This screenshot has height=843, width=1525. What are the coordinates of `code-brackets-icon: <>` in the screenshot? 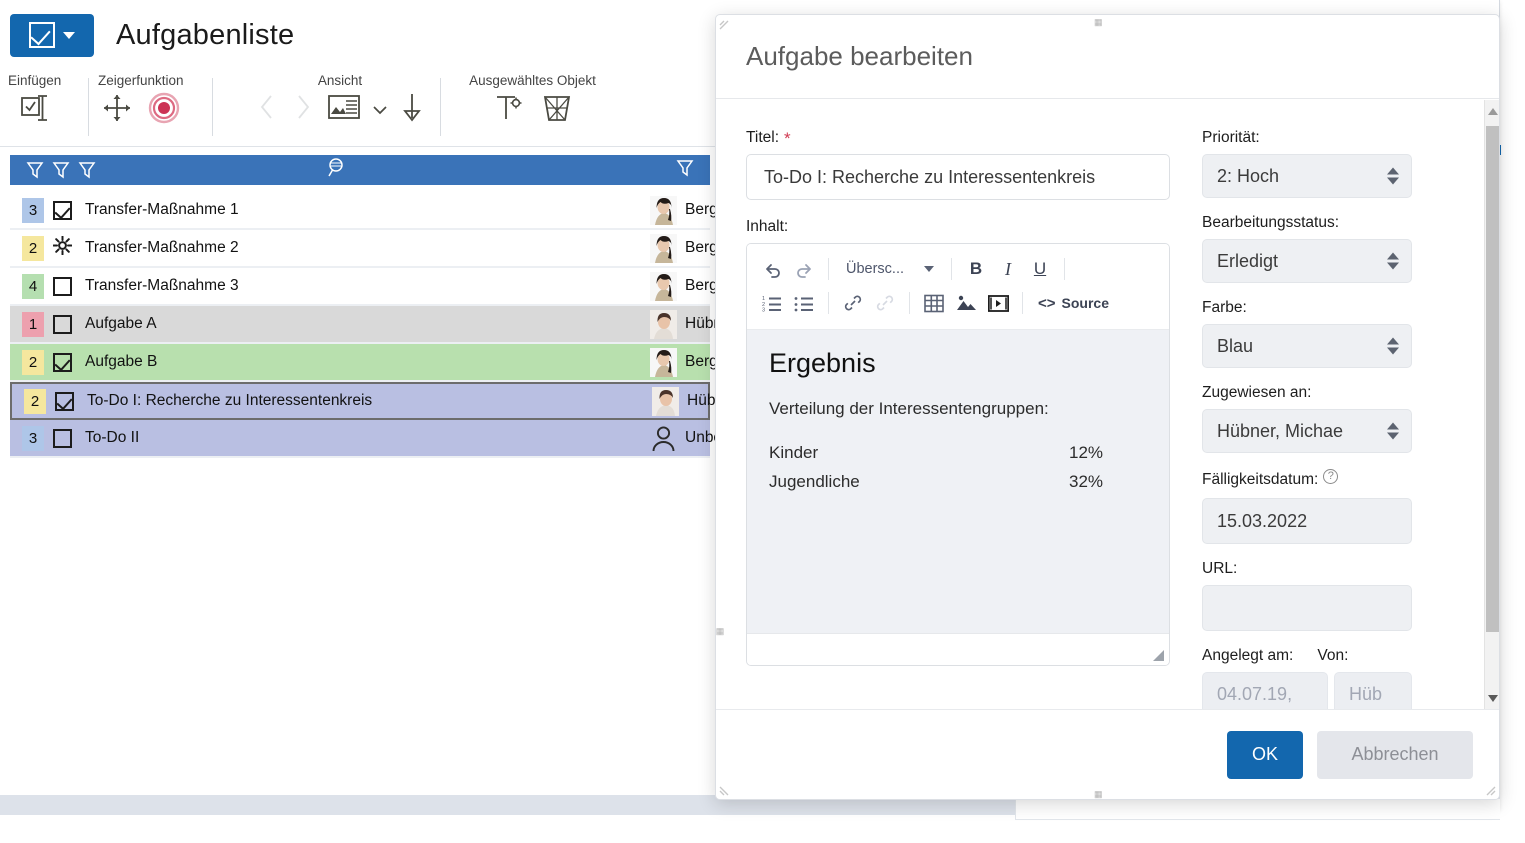 It's located at (1047, 303).